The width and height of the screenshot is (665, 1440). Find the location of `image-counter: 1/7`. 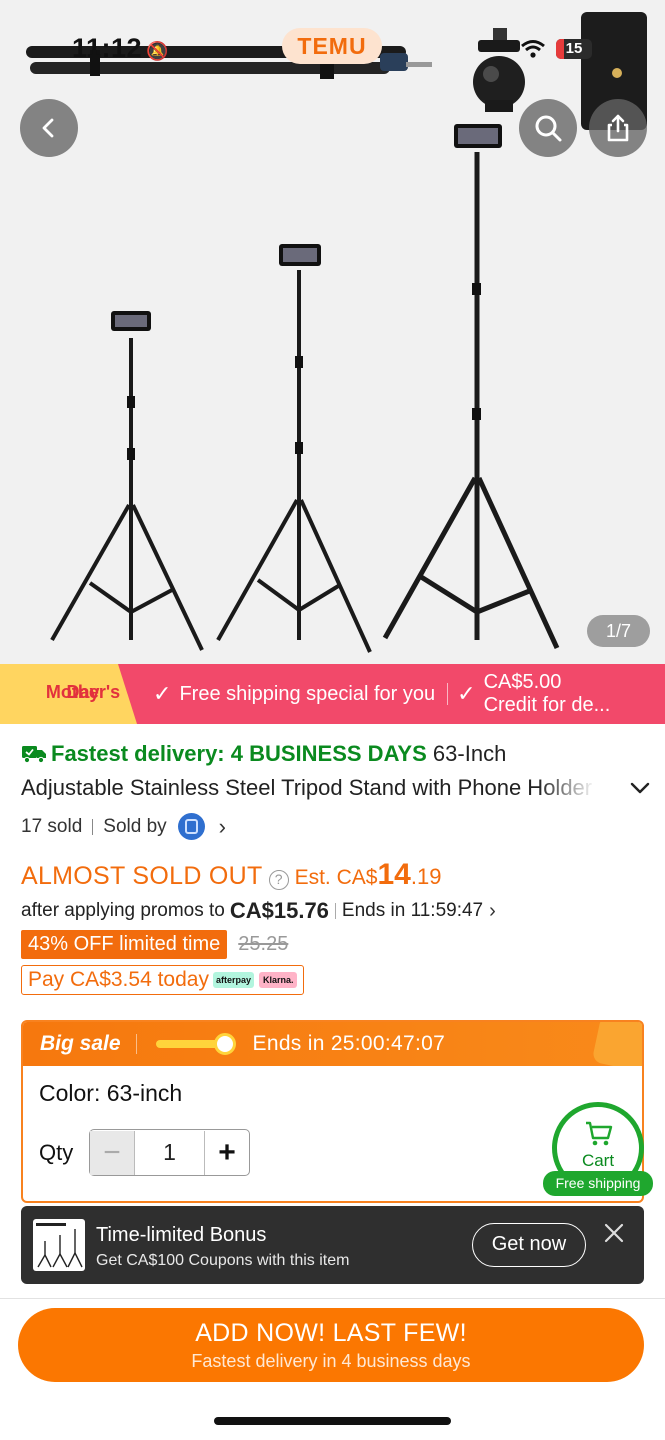

image-counter: 1/7 is located at coordinates (618, 631).